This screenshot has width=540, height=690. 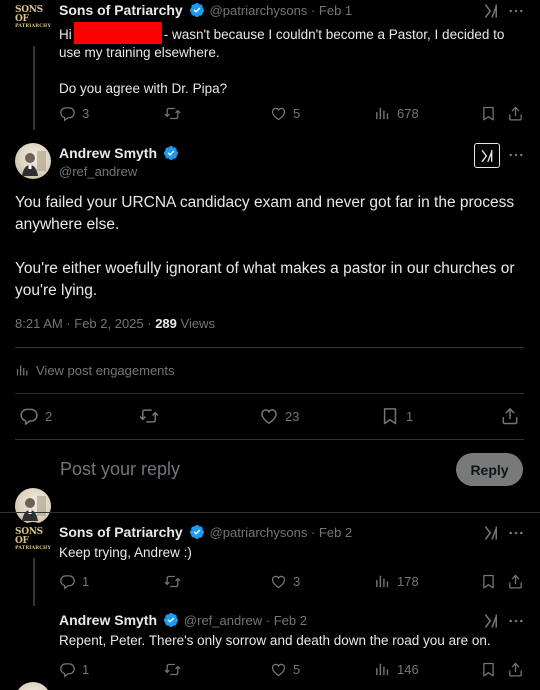 I want to click on reply-action: 2, so click(x=35, y=416).